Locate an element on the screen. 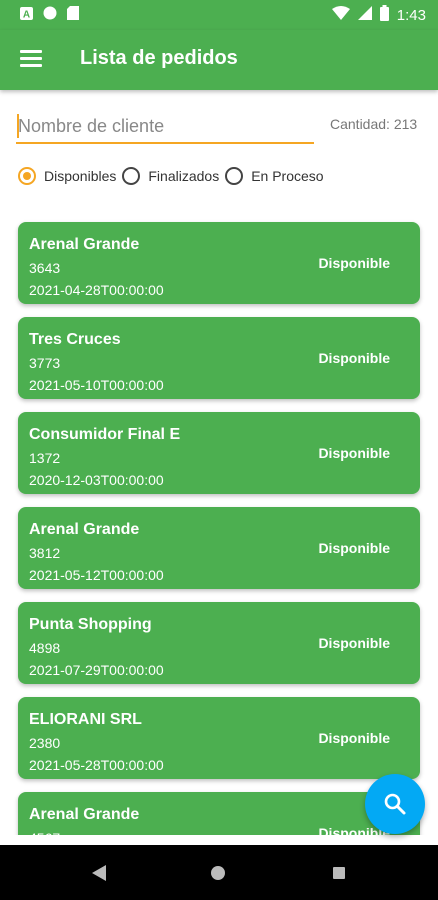 The image size is (438, 900). order-date: 2020-12-03T00:00:00 is located at coordinates (96, 480).